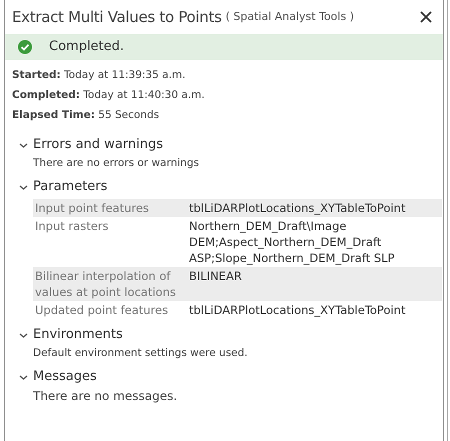  I want to click on detail-line: Completed: Today at 11:40:30 a.m., so click(109, 95).